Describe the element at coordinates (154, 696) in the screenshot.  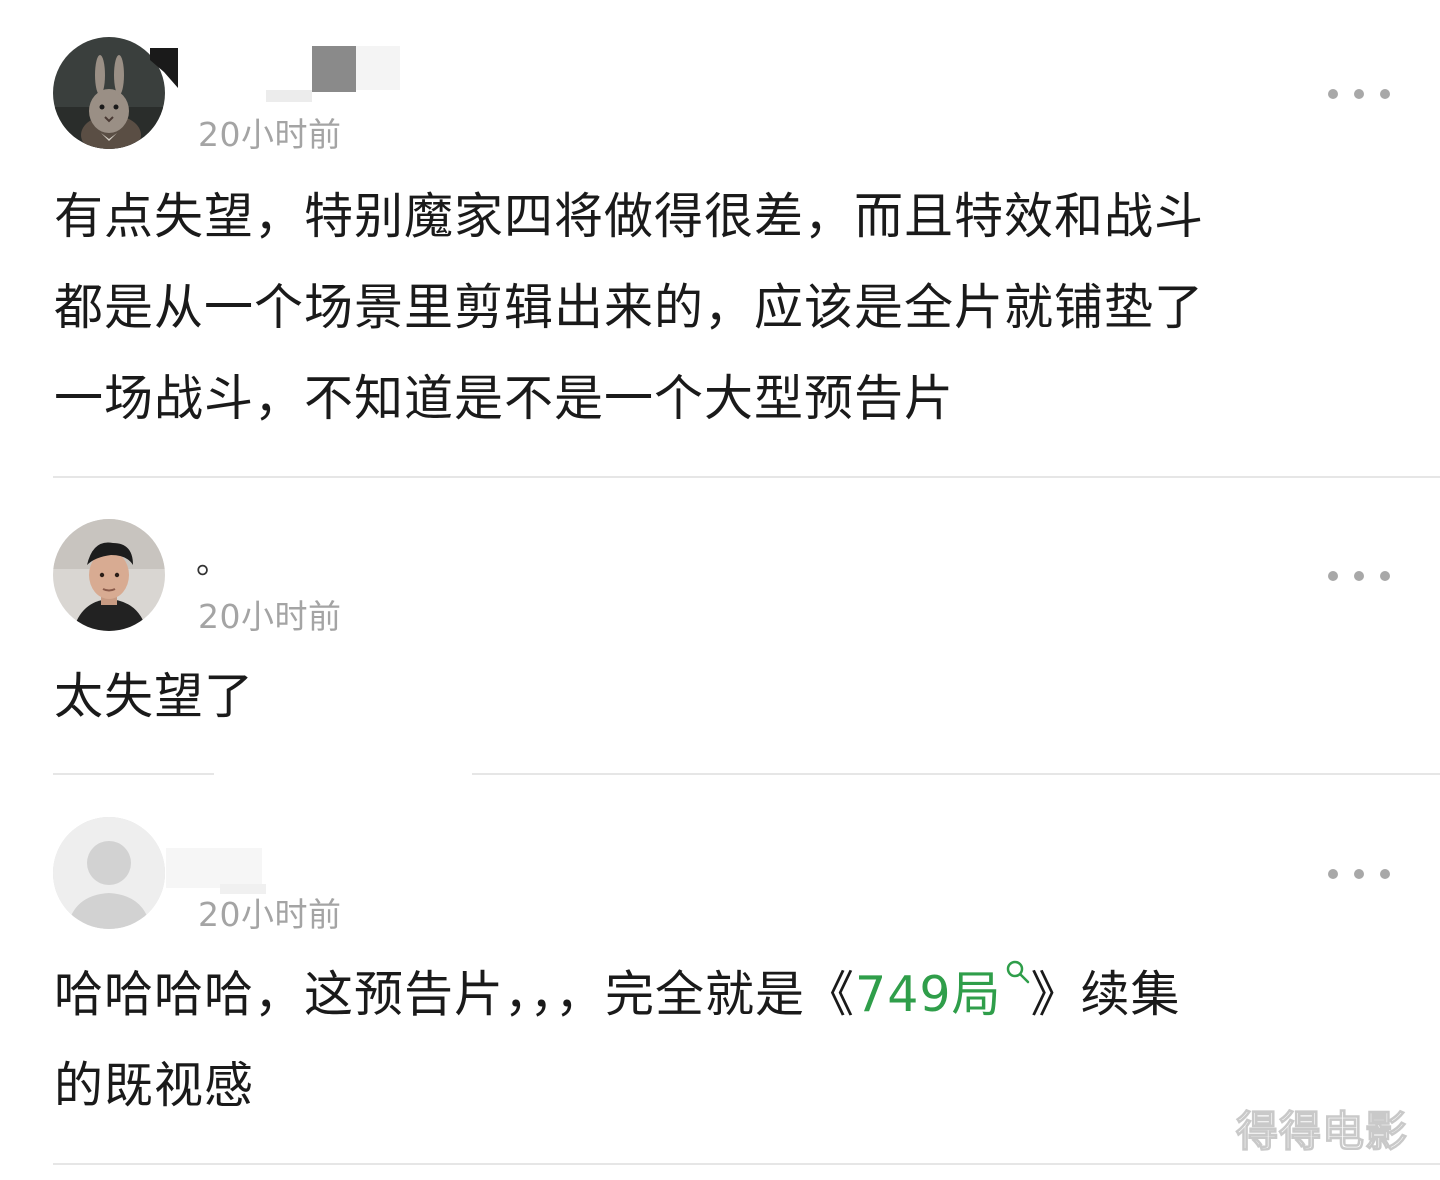
I see `comment-text: 太失望了` at that location.